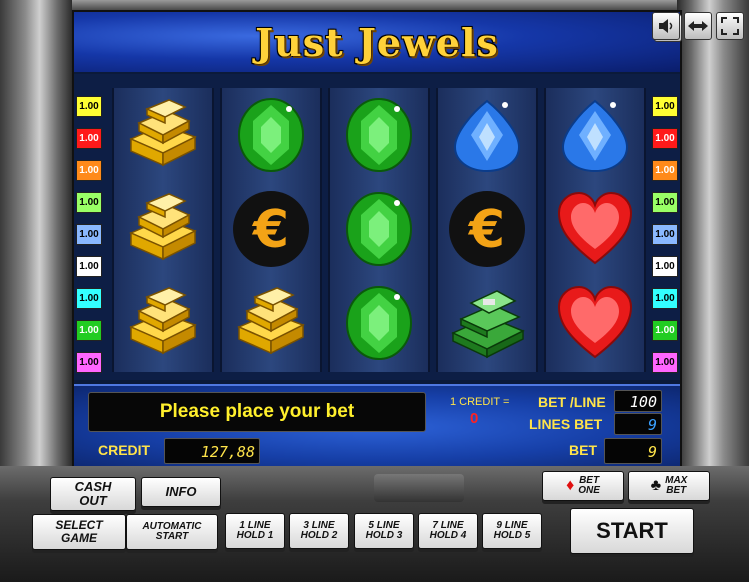  What do you see at coordinates (665, 330) in the screenshot?
I see `line-bet-right-8: 1.00` at bounding box center [665, 330].